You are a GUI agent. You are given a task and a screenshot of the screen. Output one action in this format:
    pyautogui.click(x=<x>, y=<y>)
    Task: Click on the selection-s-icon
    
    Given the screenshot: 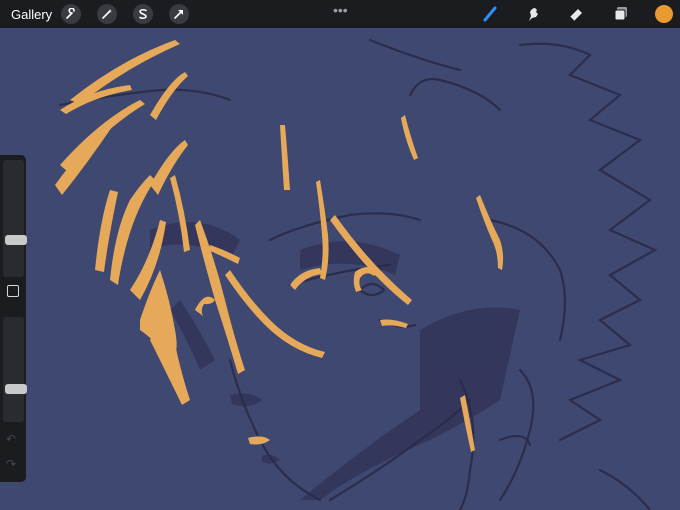 What is the action you would take?
    pyautogui.click(x=143, y=14)
    